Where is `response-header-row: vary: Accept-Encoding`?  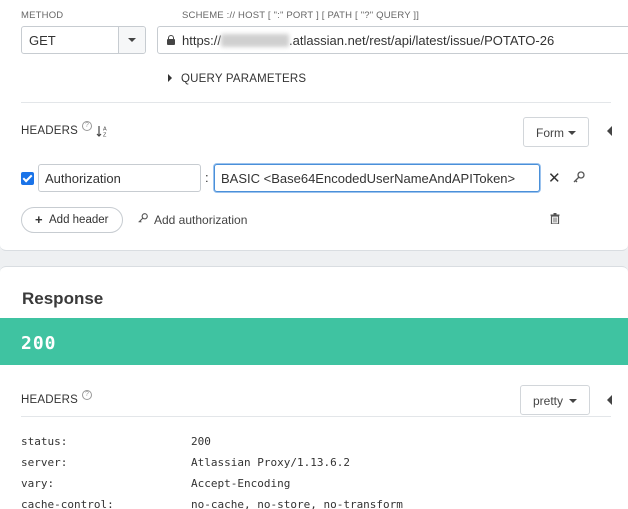 response-header-row: vary: Accept-Encoding is located at coordinates (155, 483).